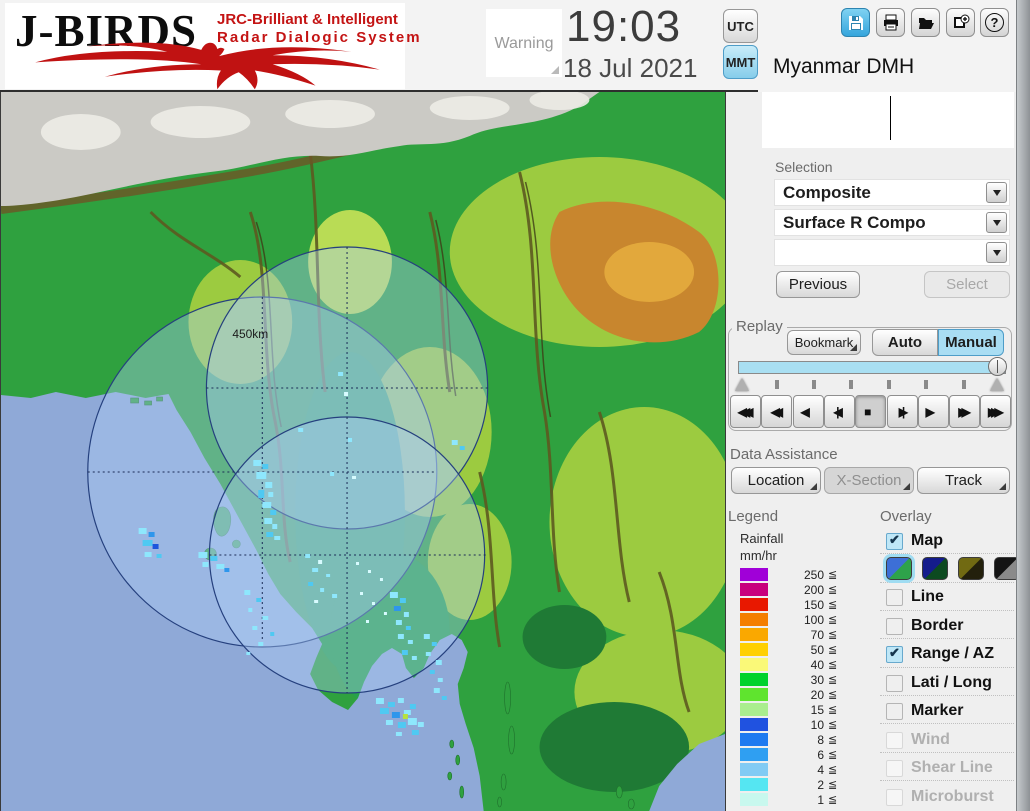  What do you see at coordinates (950, 626) in the screenshot?
I see `overlay-item-border: Border` at bounding box center [950, 626].